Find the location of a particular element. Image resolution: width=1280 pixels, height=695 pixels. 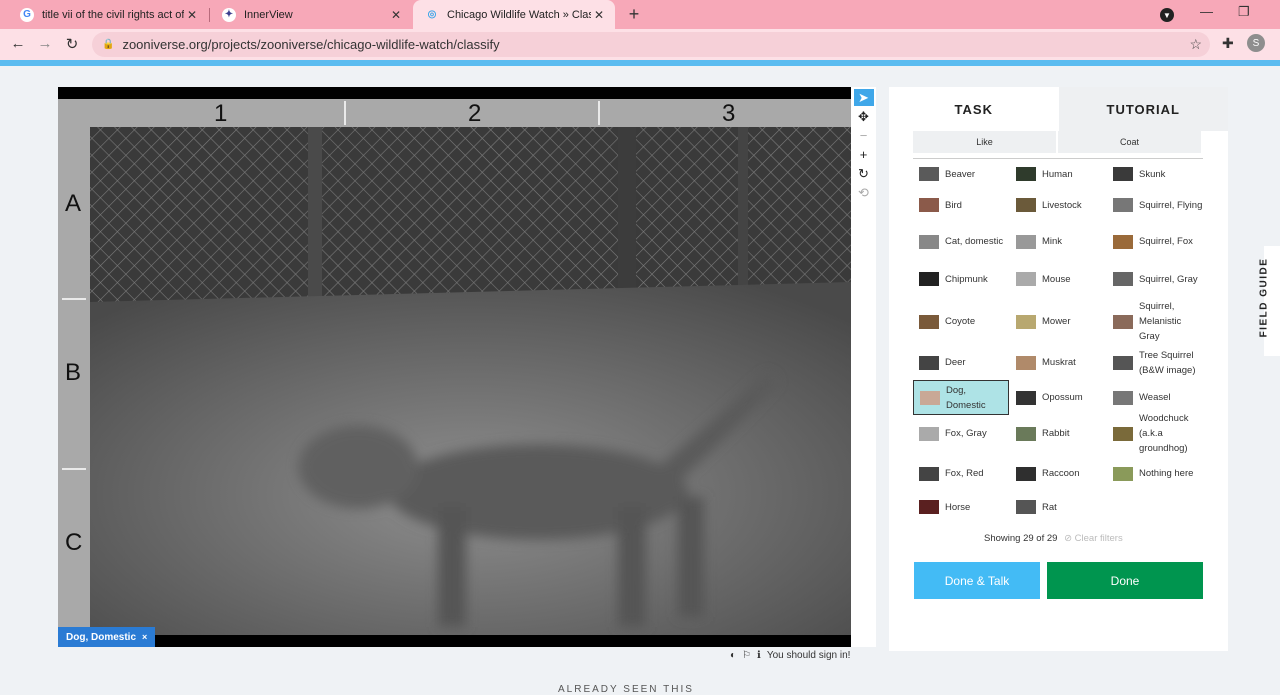

browser-tab-zooniverse: ◎ Chicago Wildlife Watch » Classify ✕ is located at coordinates (514, 14).